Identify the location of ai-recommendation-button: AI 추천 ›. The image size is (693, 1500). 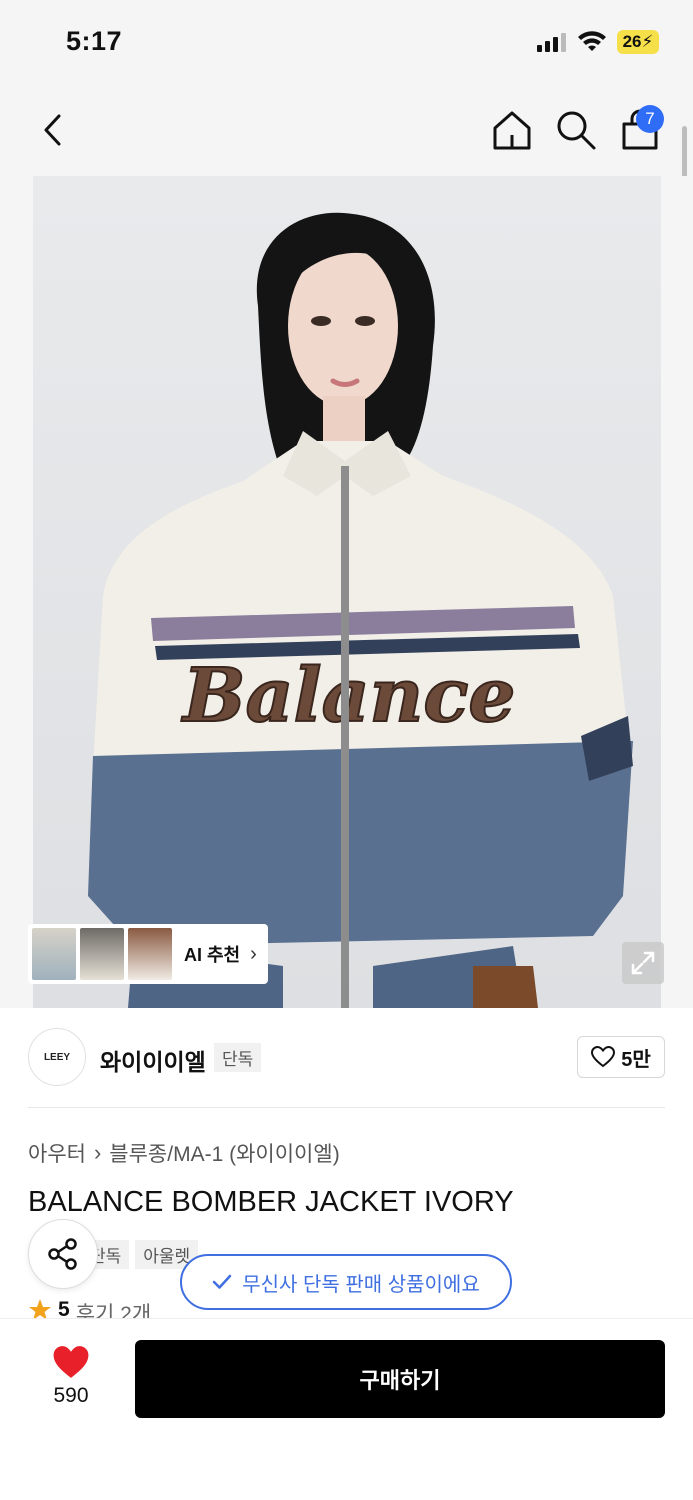
(148, 954).